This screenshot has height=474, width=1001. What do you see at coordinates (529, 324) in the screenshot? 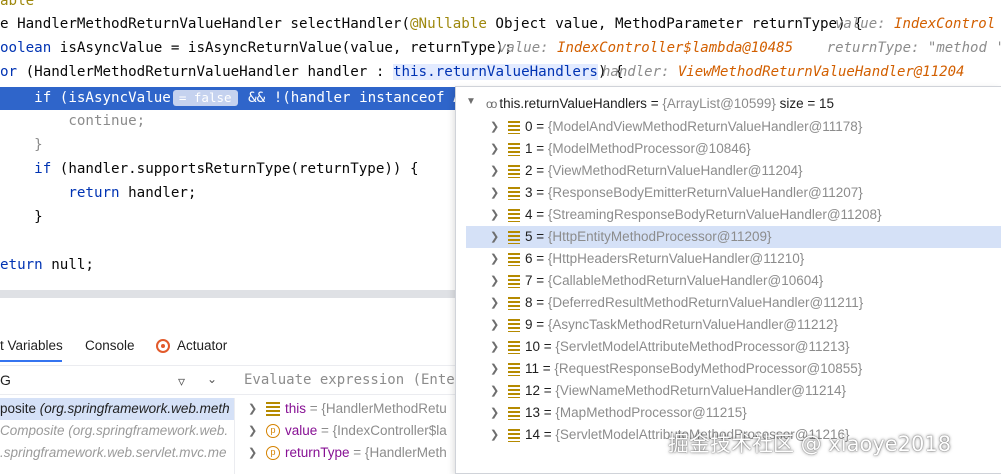
I see `item-index: 9` at bounding box center [529, 324].